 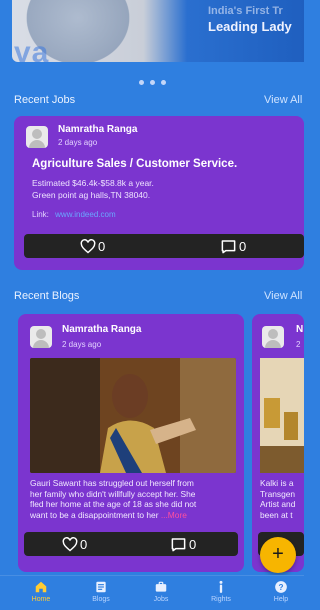 I want to click on blogs-icon, so click(x=101, y=587).